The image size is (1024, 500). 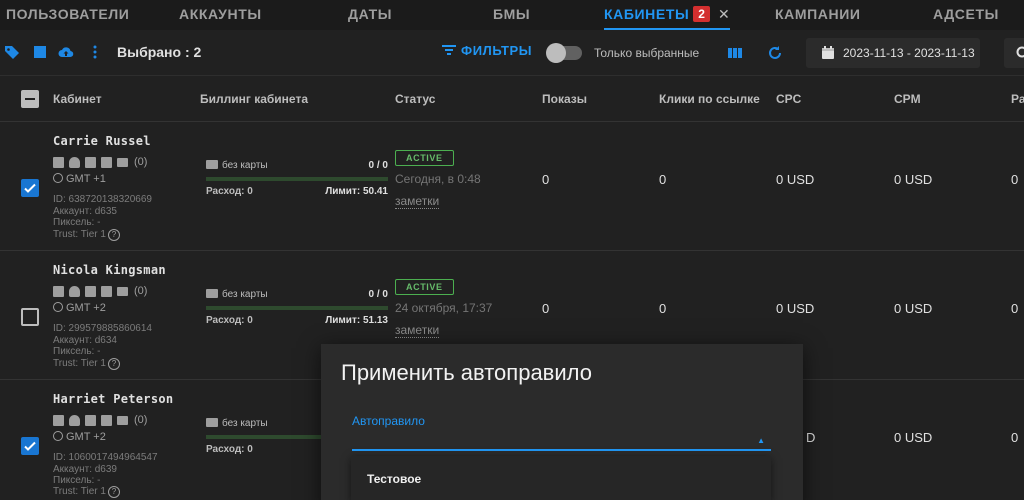 What do you see at coordinates (30, 99) in the screenshot?
I see `select-all-checkbox` at bounding box center [30, 99].